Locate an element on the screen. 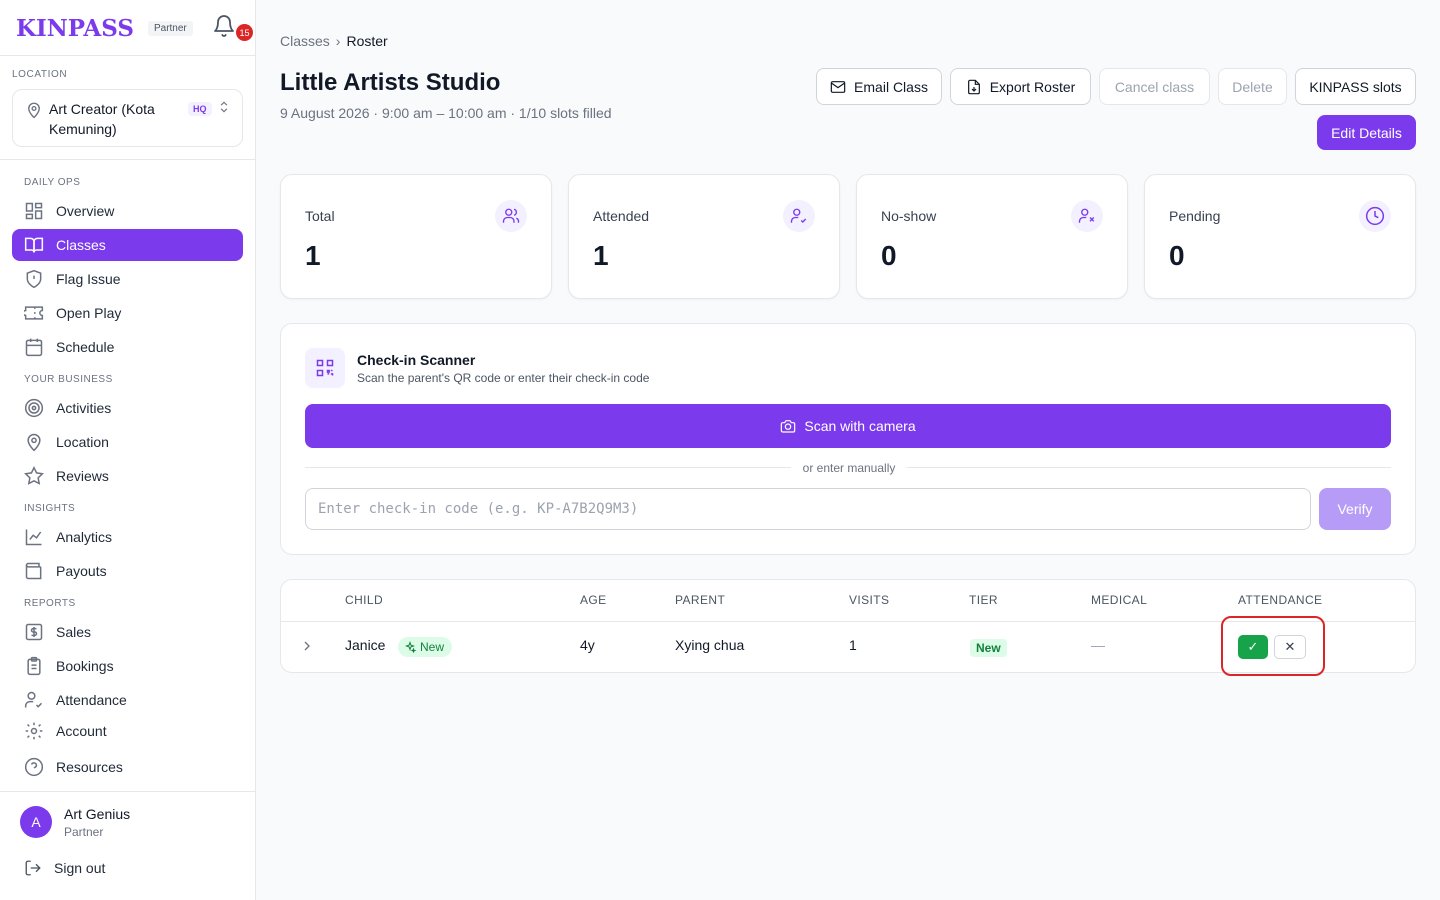 Image resolution: width=1440 pixels, height=900 pixels. location-label: LOCATION is located at coordinates (40, 74).